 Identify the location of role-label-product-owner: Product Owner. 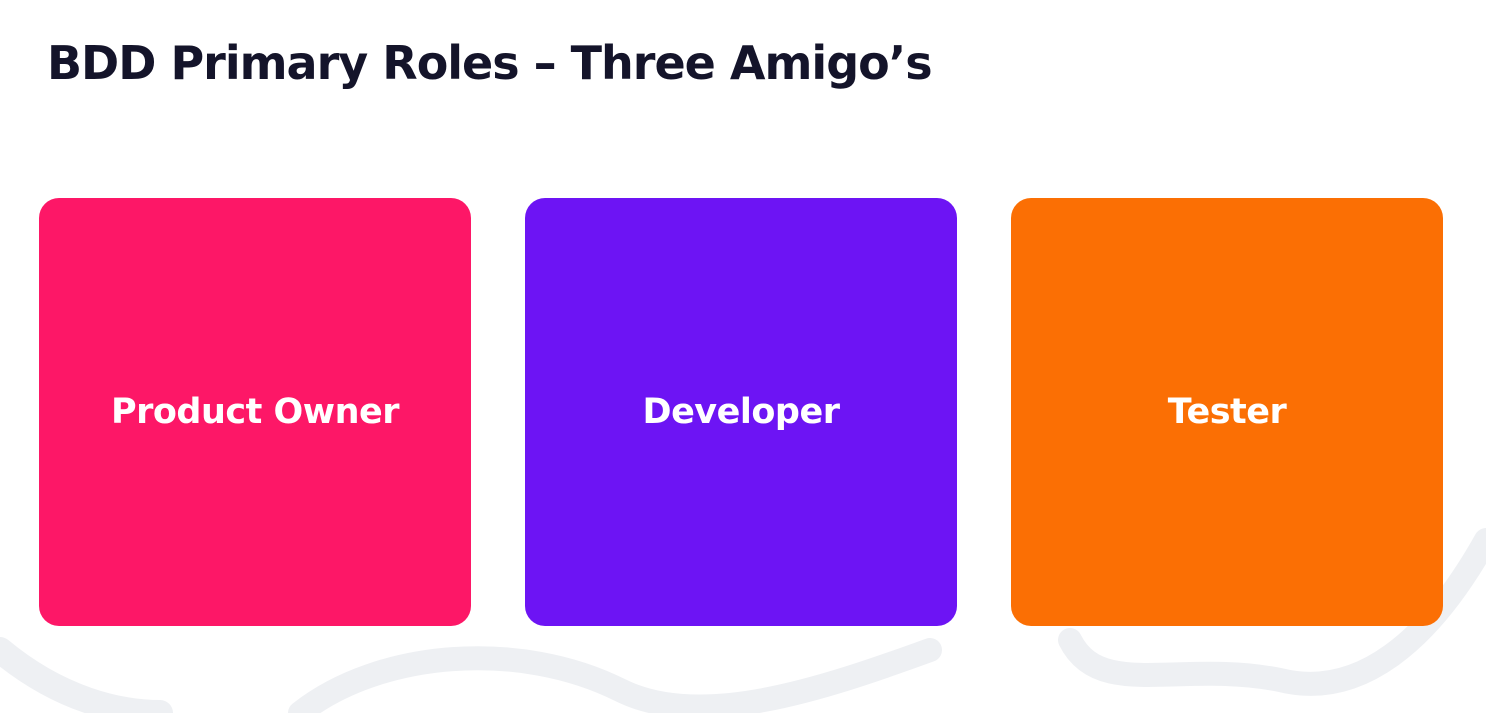
(255, 412).